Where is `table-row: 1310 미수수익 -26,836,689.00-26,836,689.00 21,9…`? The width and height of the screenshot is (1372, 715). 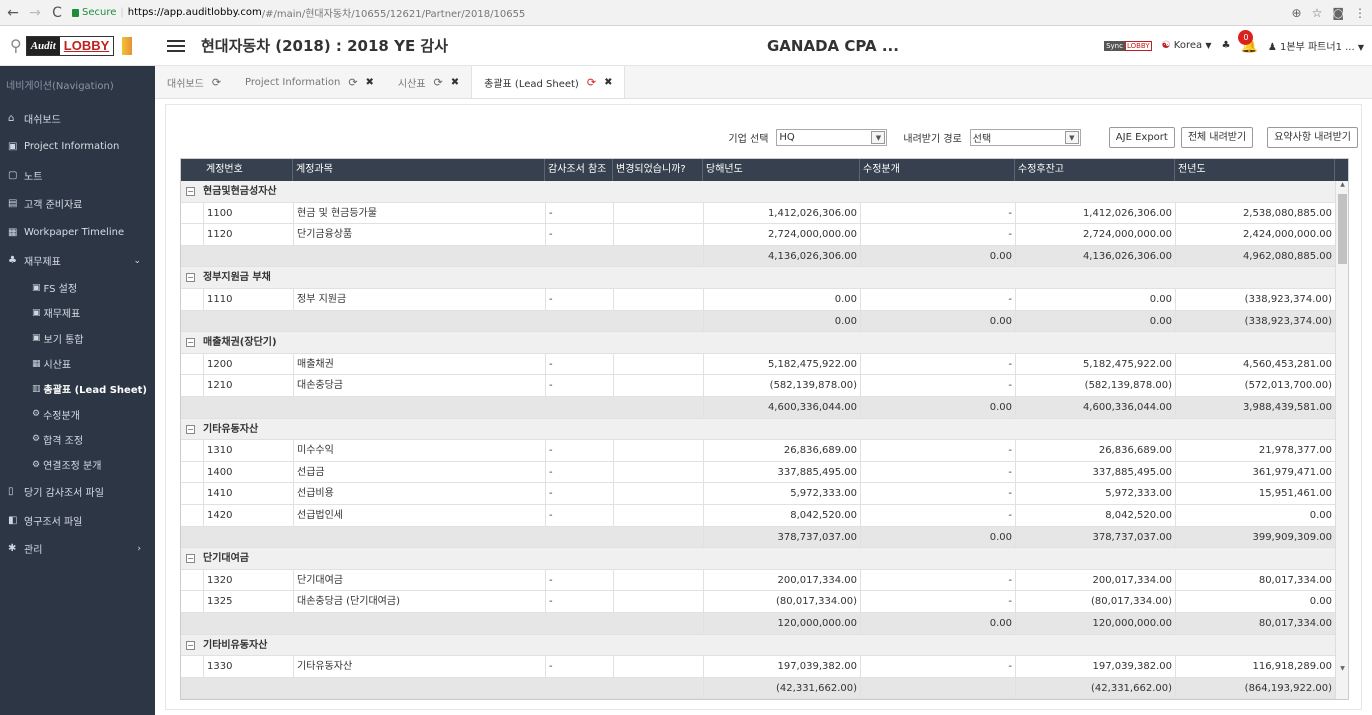
table-row: 1310 미수수익 -26,836,689.00-26,836,689.00 21,9… is located at coordinates (758, 451).